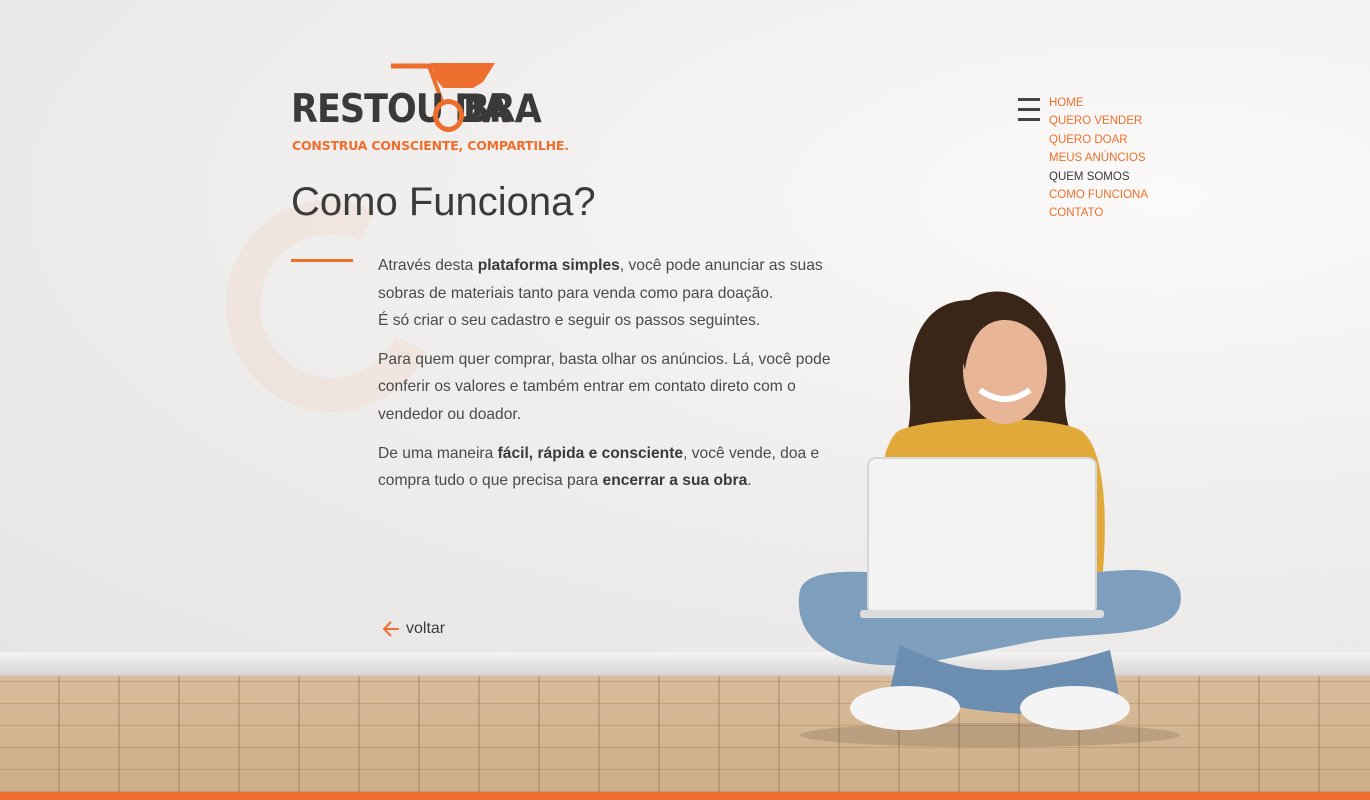  I want to click on p3-bold-1: fácil, rápida e consciente, so click(590, 453).